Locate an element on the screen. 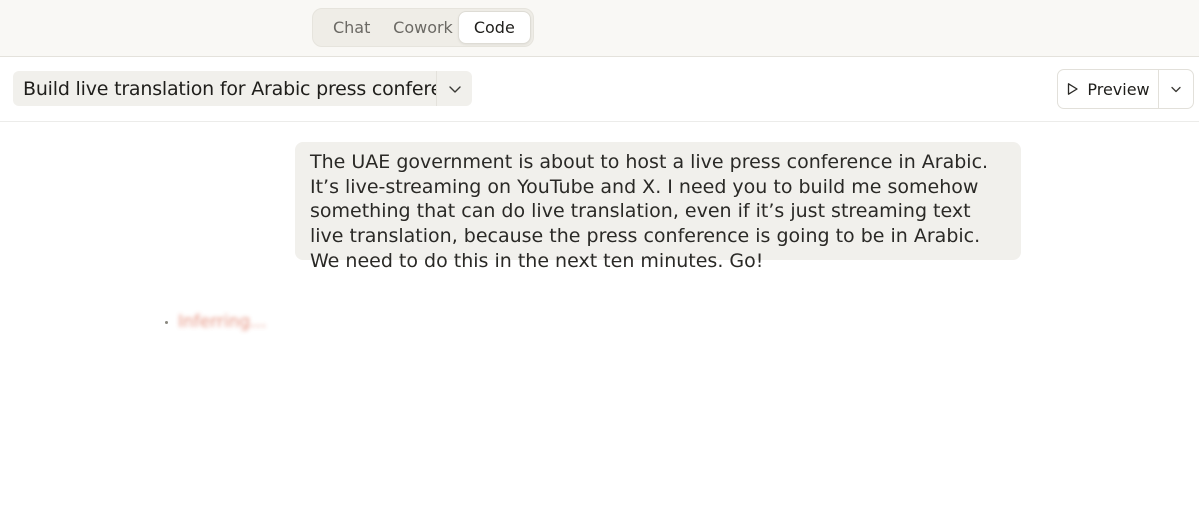 The height and width of the screenshot is (526, 1199). preview-button-group: Preview is located at coordinates (1125, 89).